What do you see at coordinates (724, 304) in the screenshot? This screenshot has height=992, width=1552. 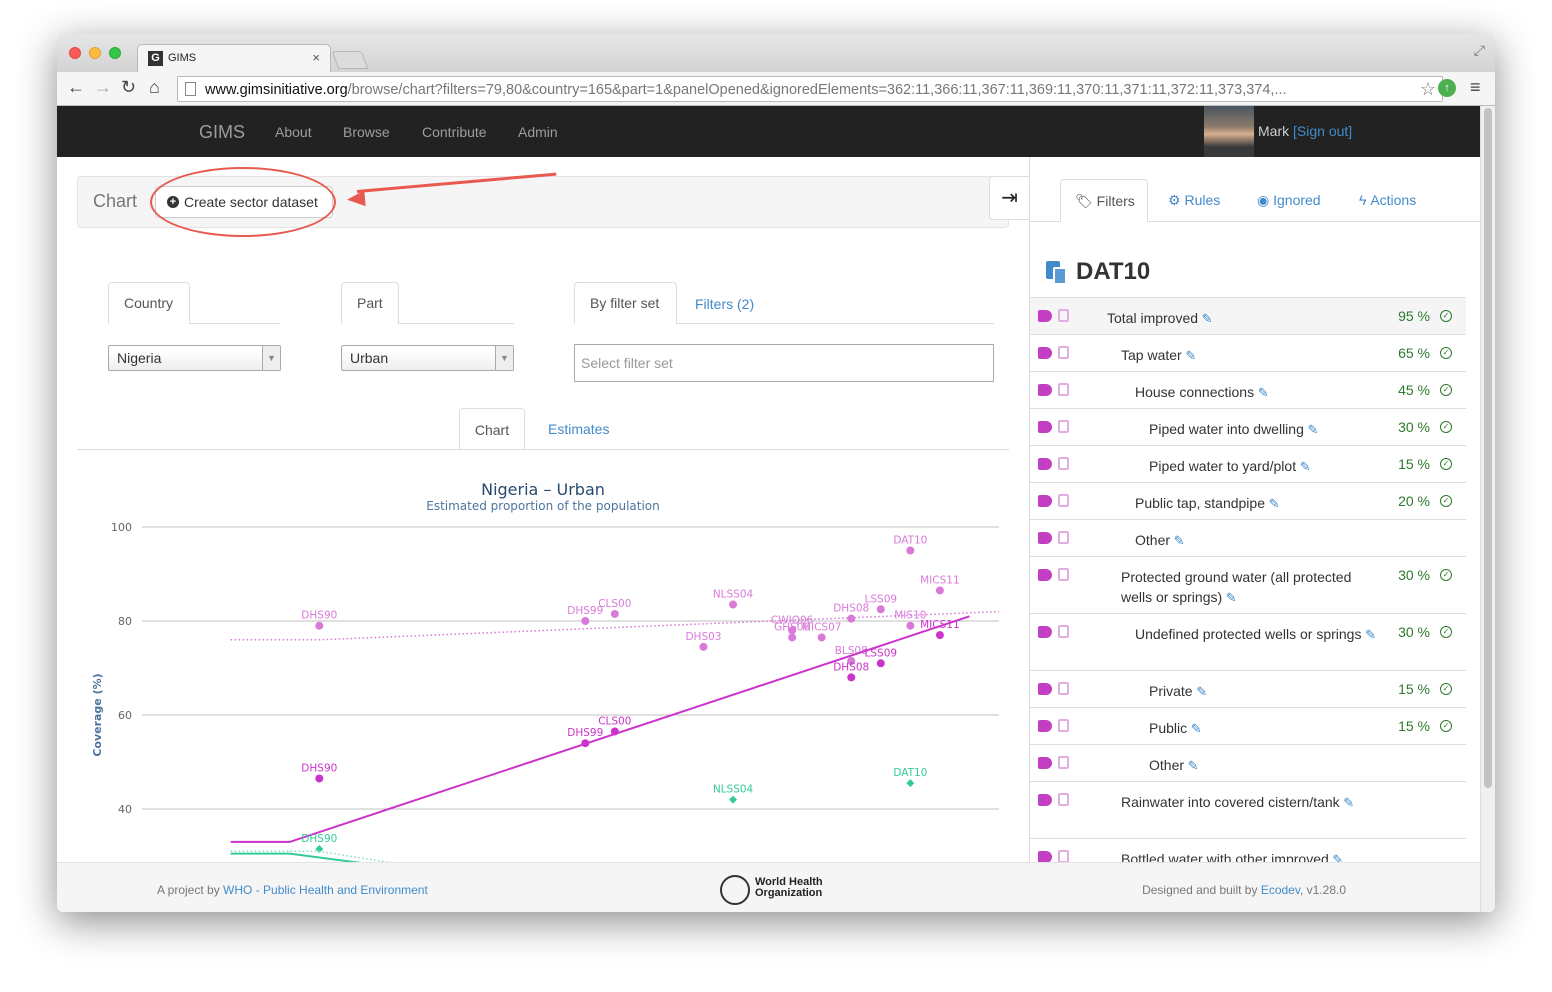 I see `filters-tab: Filters (2)` at bounding box center [724, 304].